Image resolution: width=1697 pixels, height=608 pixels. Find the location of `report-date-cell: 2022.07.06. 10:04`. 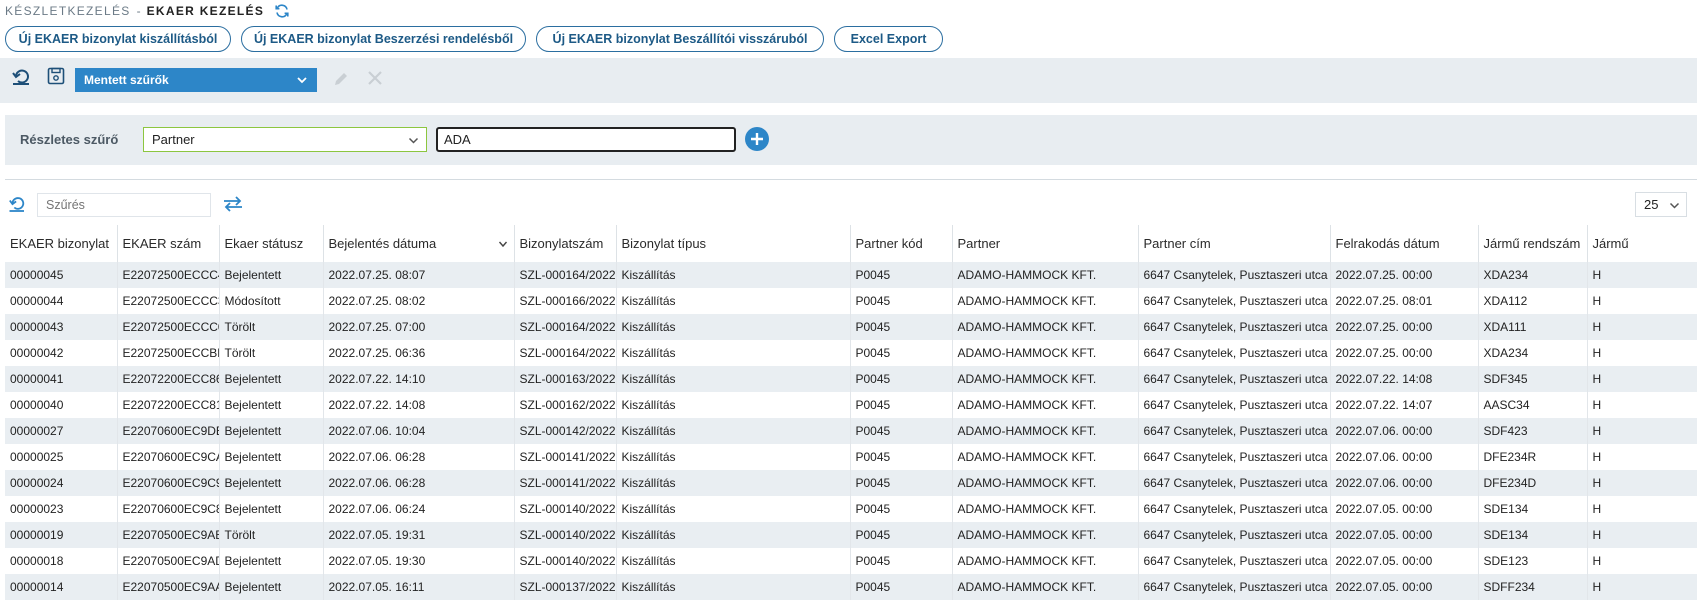

report-date-cell: 2022.07.06. 10:04 is located at coordinates (419, 431).